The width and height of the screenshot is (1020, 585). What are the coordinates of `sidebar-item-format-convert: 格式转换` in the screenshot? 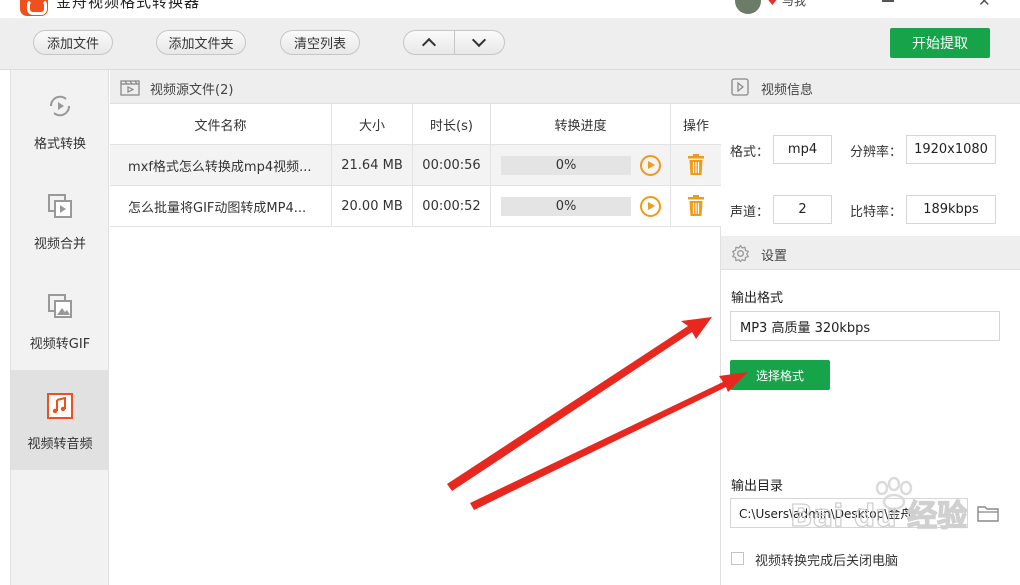 It's located at (60, 120).